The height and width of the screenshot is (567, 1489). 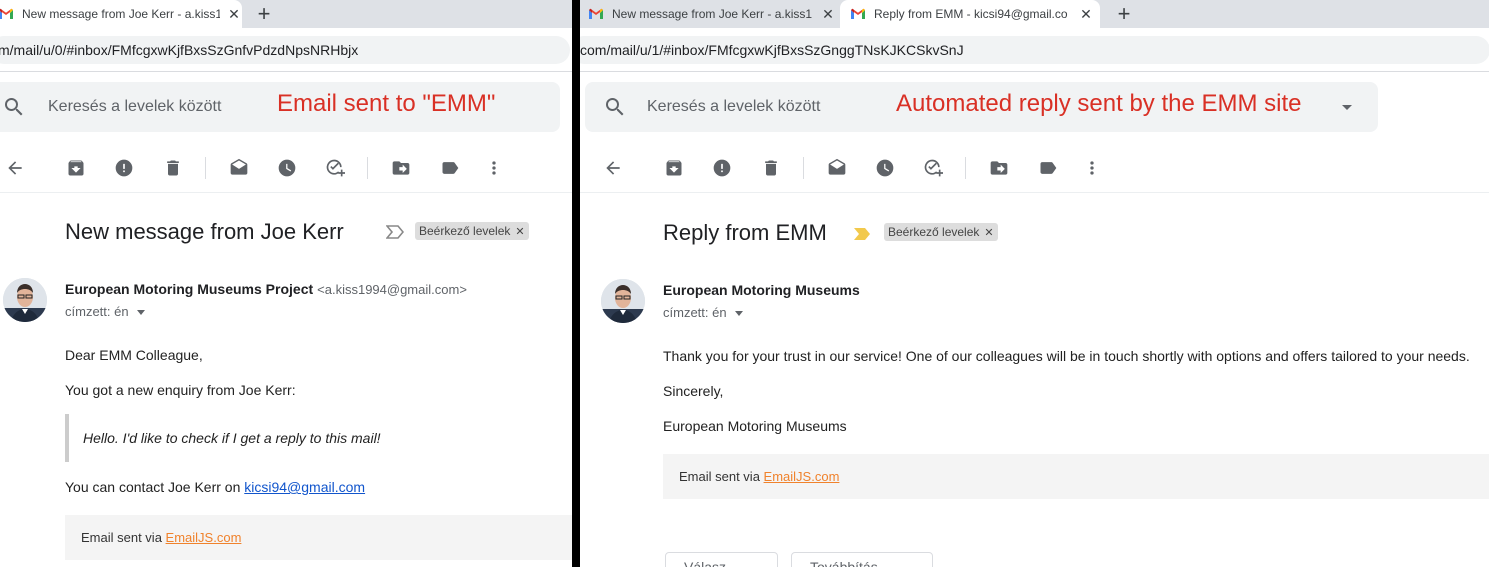 What do you see at coordinates (745, 232) in the screenshot?
I see `email-subject: Reply from EMM` at bounding box center [745, 232].